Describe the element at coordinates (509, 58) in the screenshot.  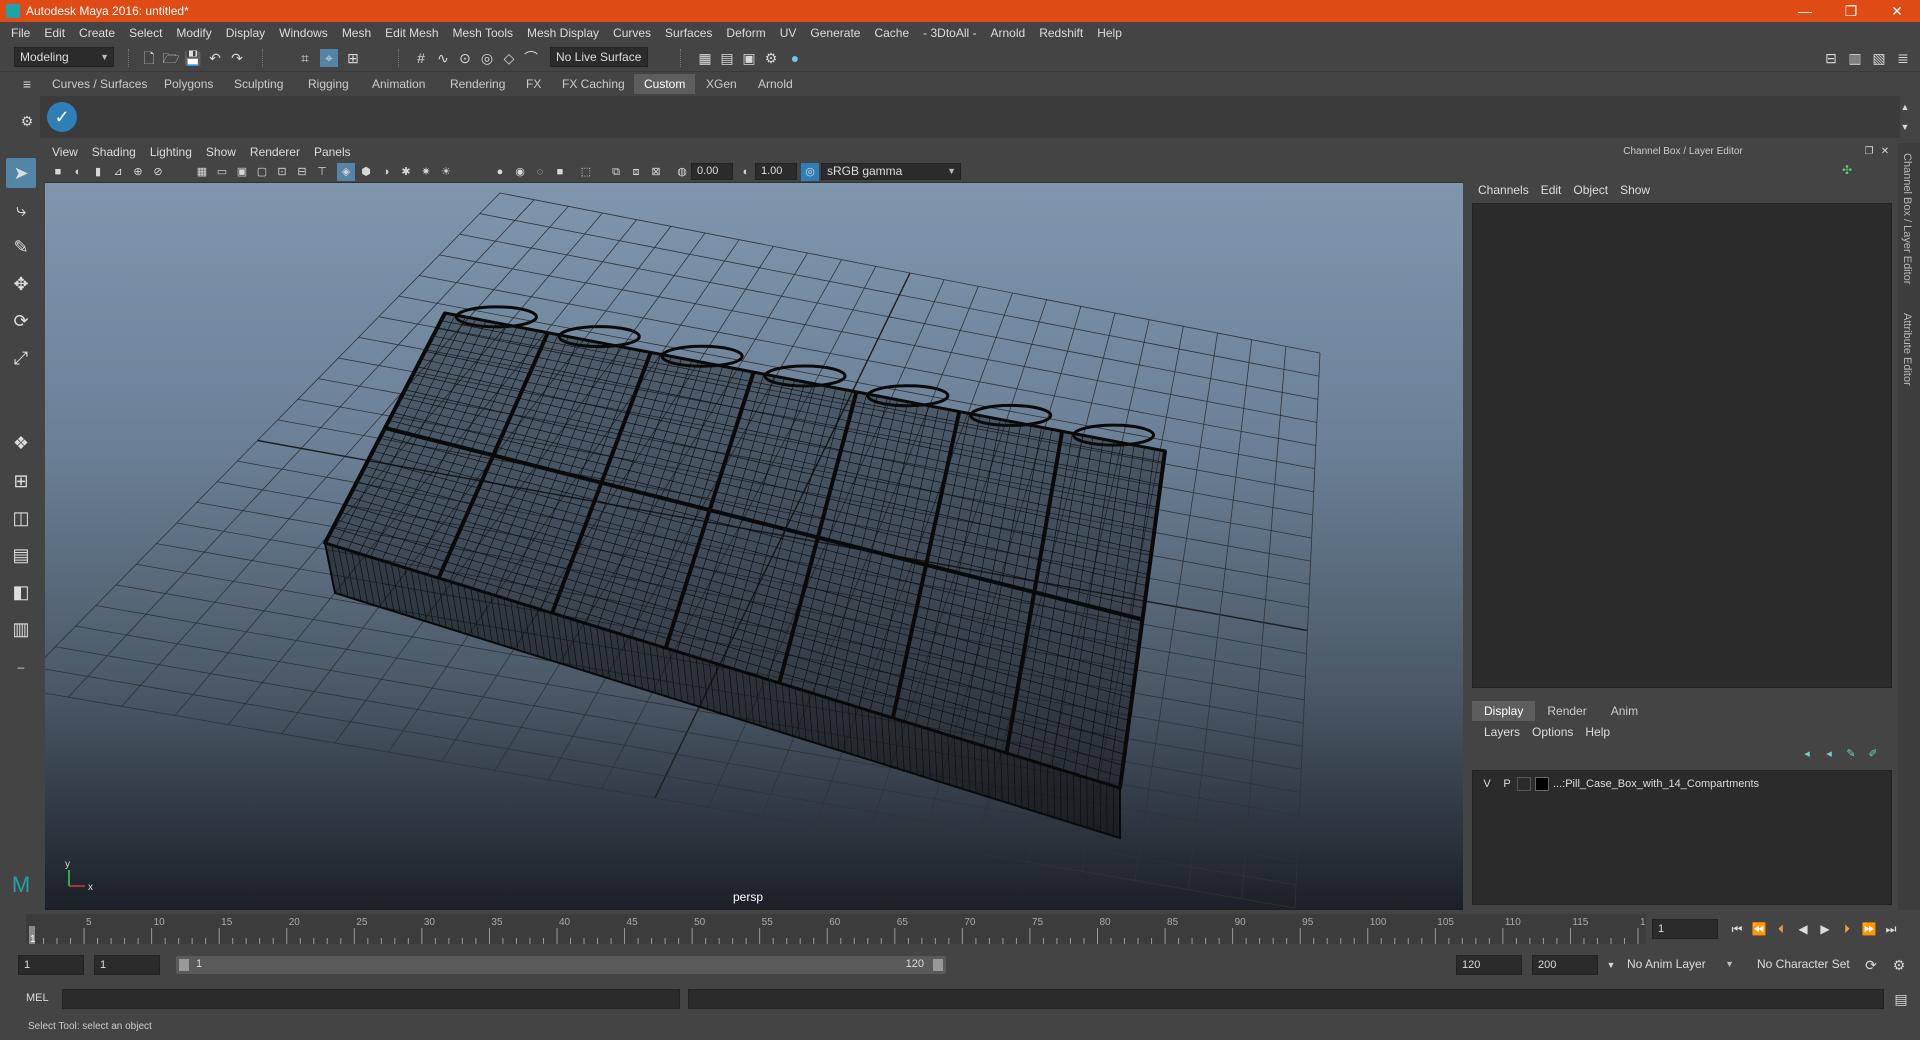
I see `snap-surface-icon: ◇` at that location.